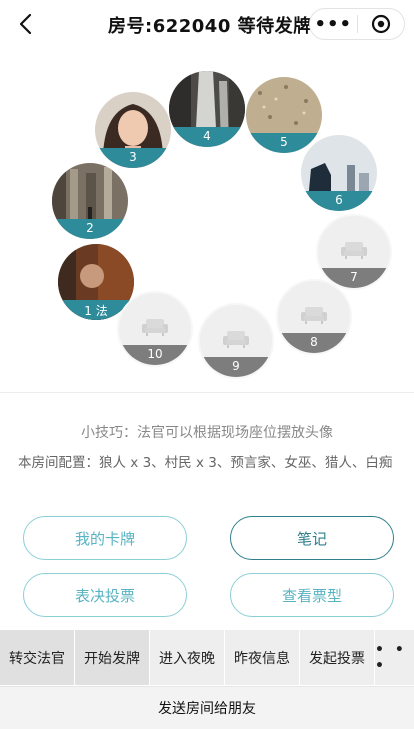 This screenshot has width=414, height=729. Describe the element at coordinates (105, 595) in the screenshot. I see `vote-button: 表决投票` at that location.